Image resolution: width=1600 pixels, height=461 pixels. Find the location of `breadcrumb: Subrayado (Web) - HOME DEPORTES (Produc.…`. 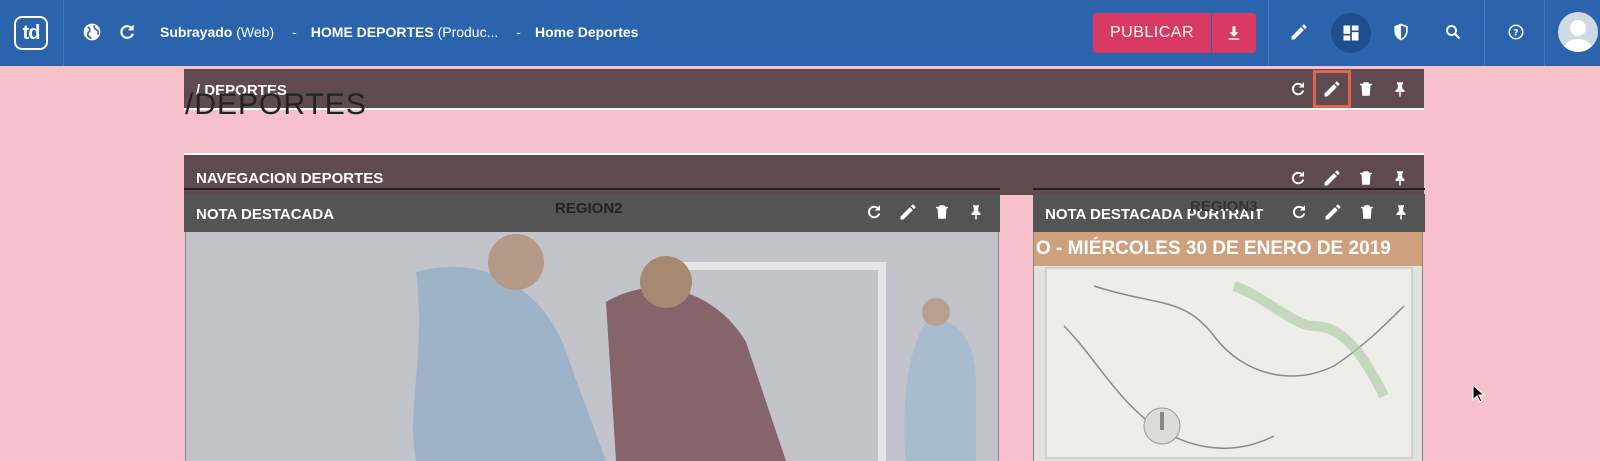

breadcrumb: Subrayado (Web) - HOME DEPORTES (Produc.… is located at coordinates (399, 32).